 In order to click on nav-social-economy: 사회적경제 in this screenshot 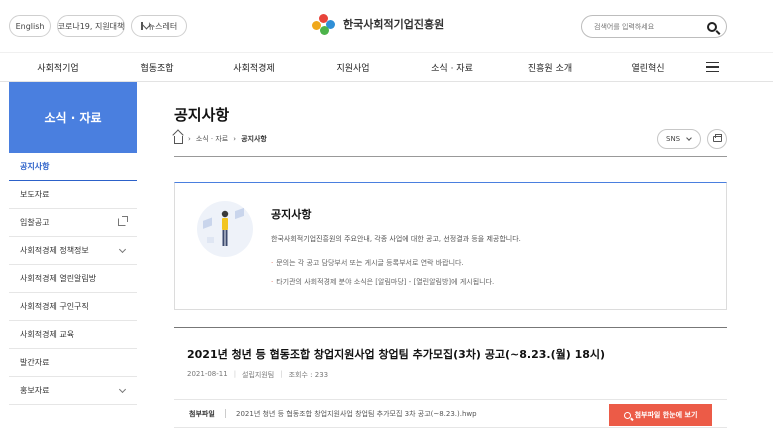, I will do `click(253, 67)`.